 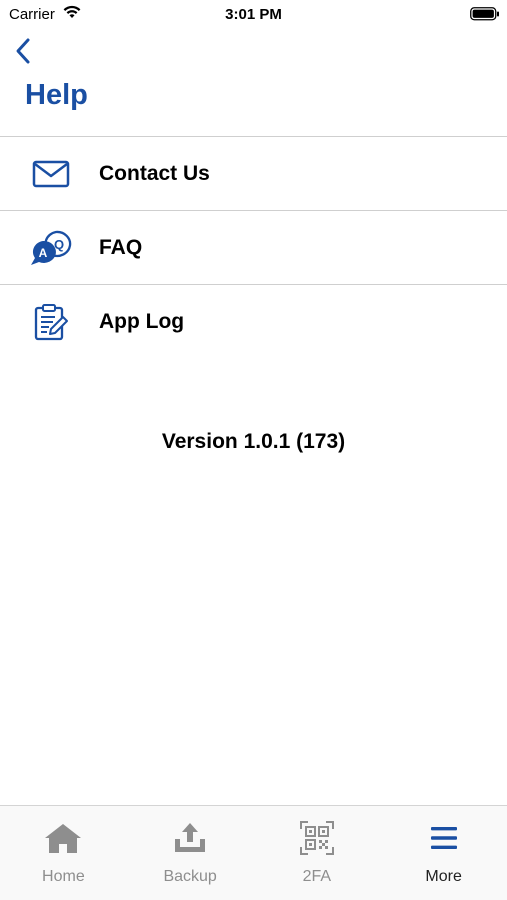 What do you see at coordinates (154, 173) in the screenshot?
I see `menu-item-label: Contact Us` at bounding box center [154, 173].